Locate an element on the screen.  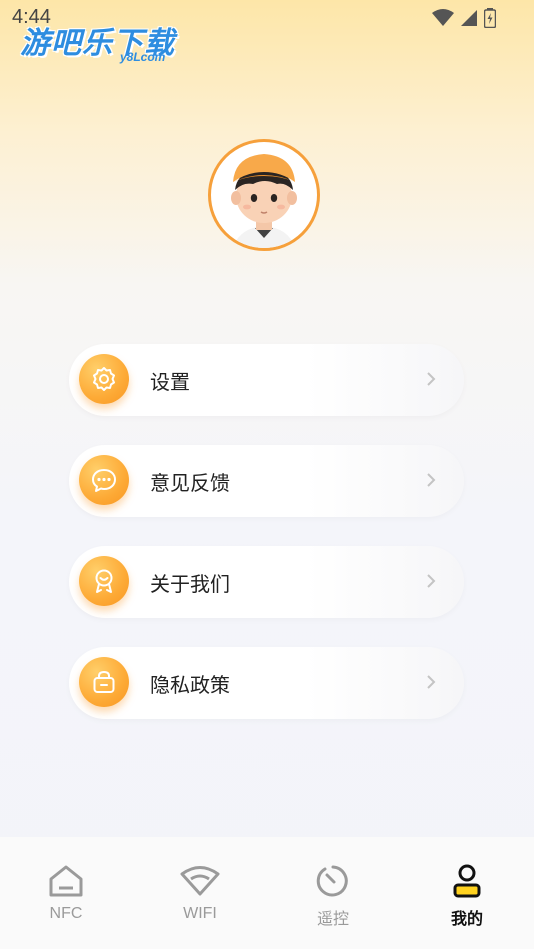
battery-icon is located at coordinates (490, 20).